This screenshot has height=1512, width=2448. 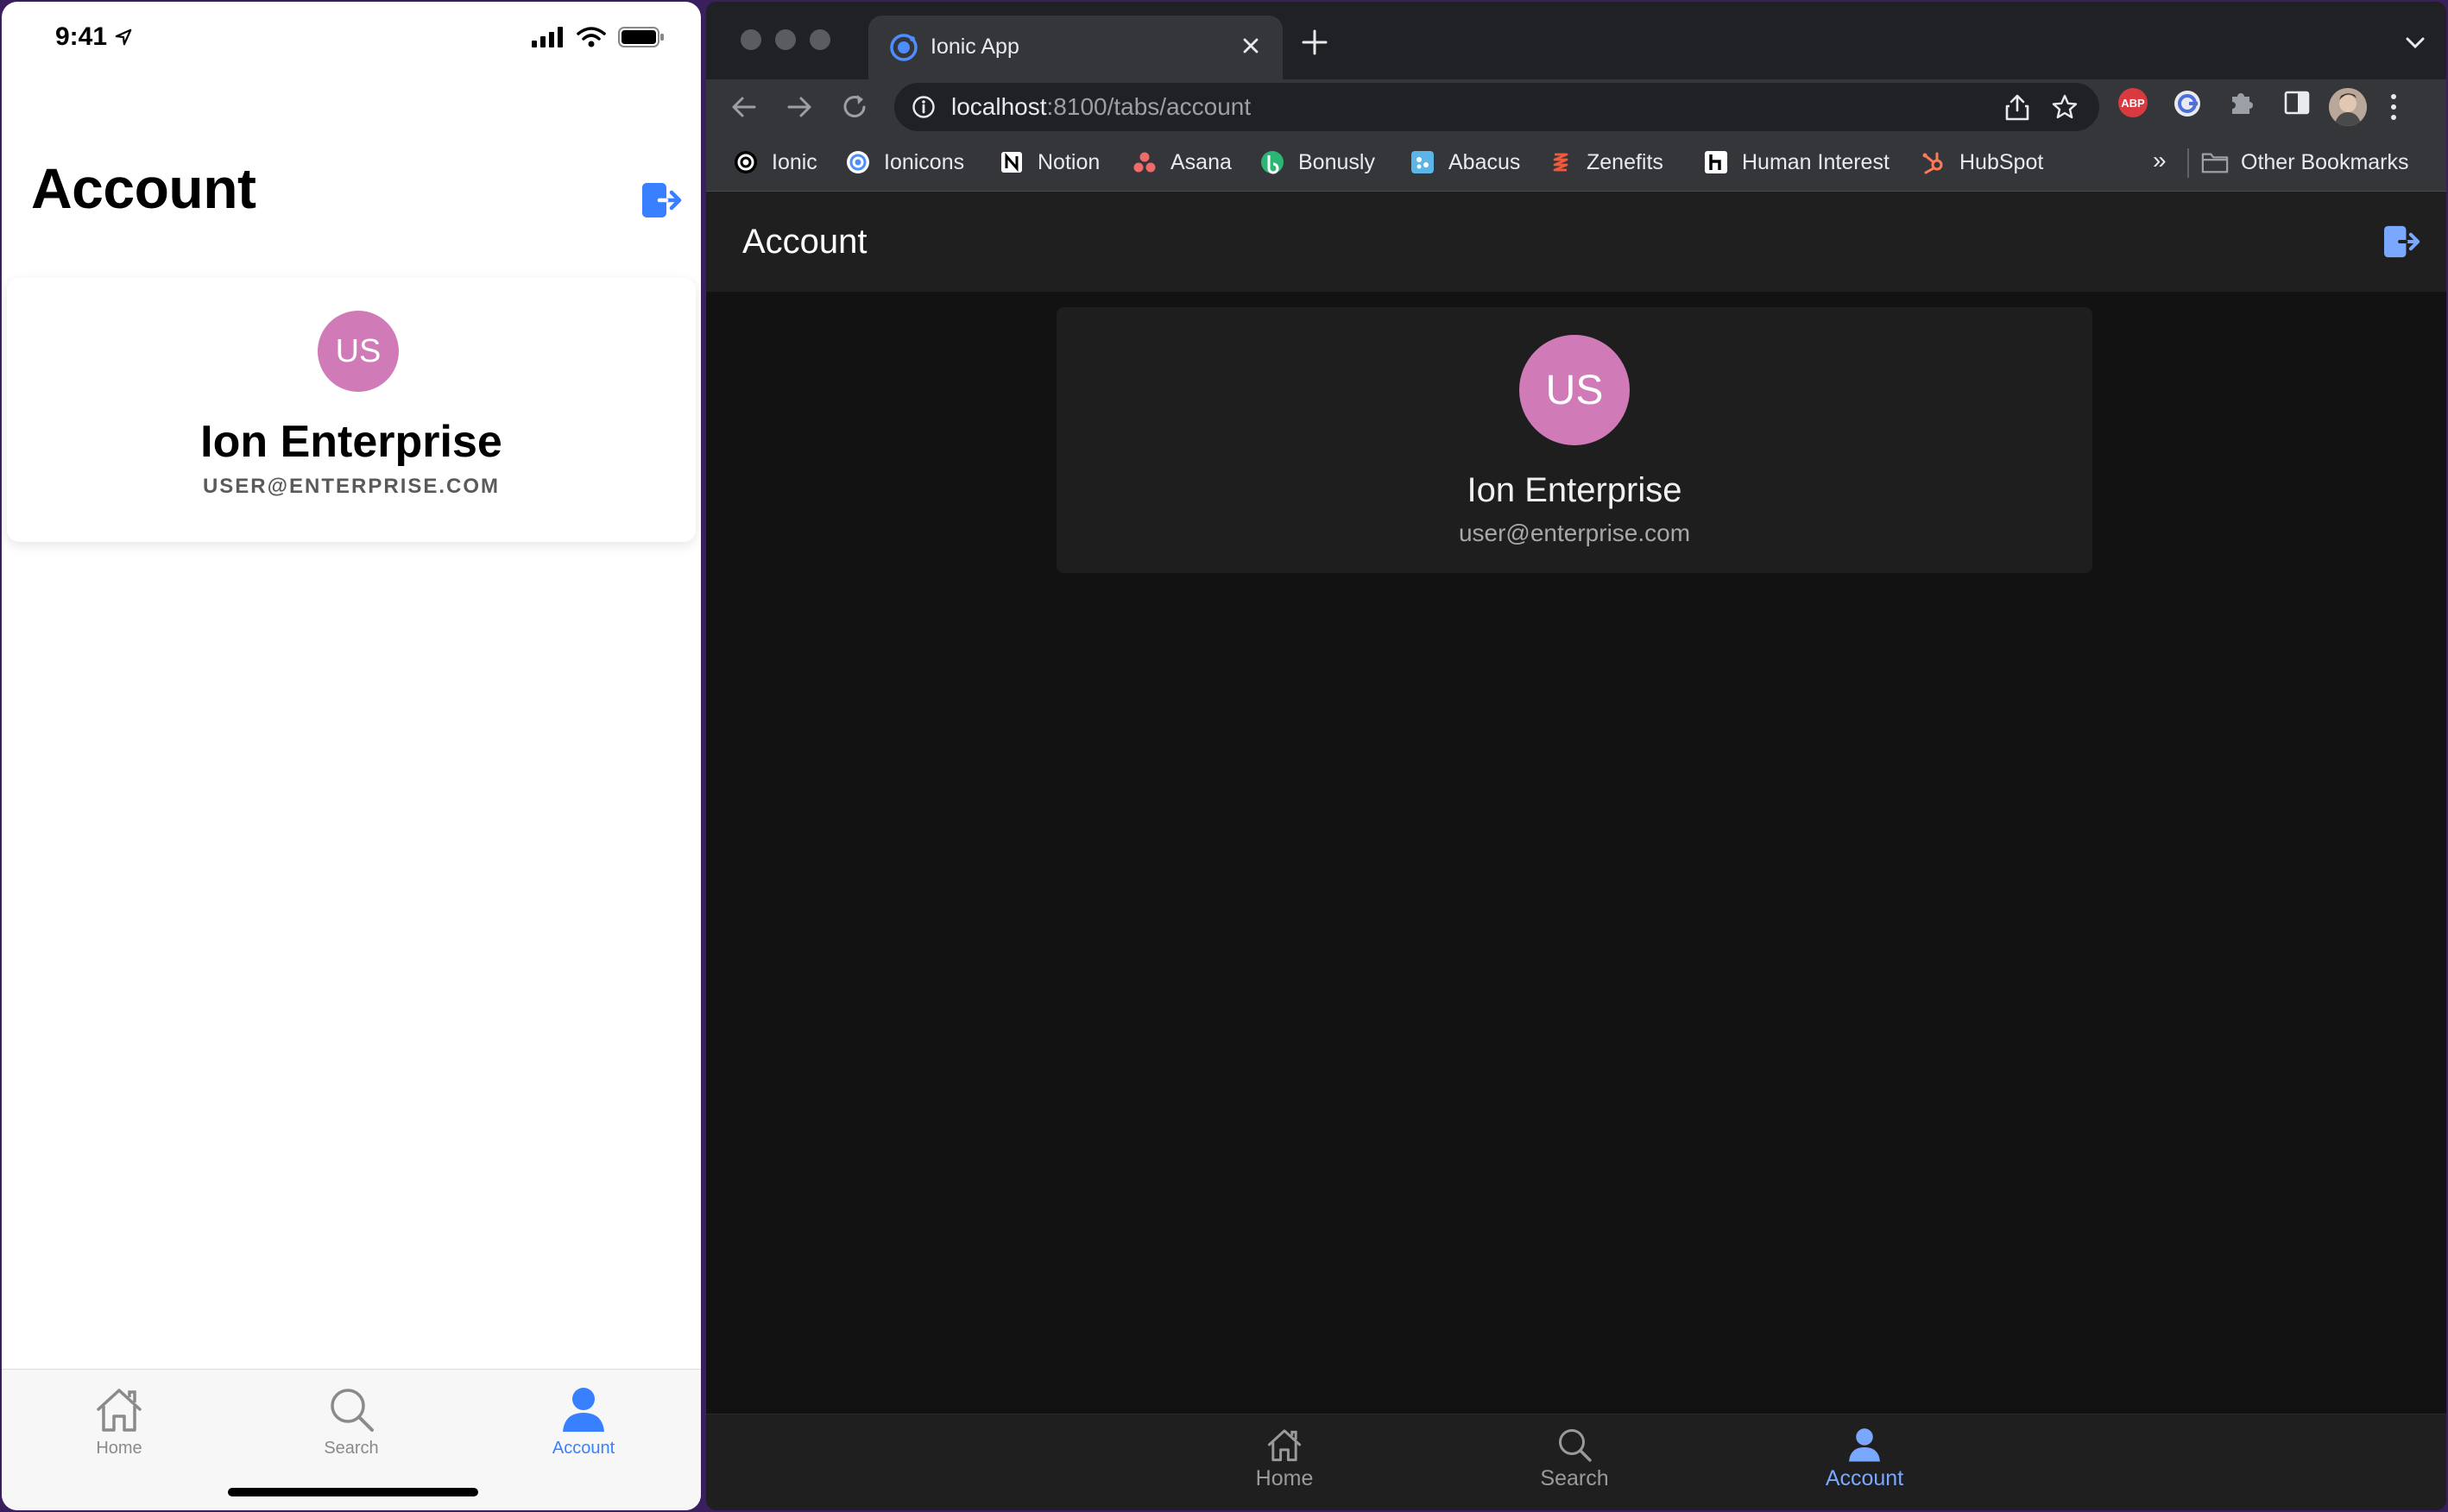 I want to click on bookmark-label: Notion, so click(x=1069, y=162).